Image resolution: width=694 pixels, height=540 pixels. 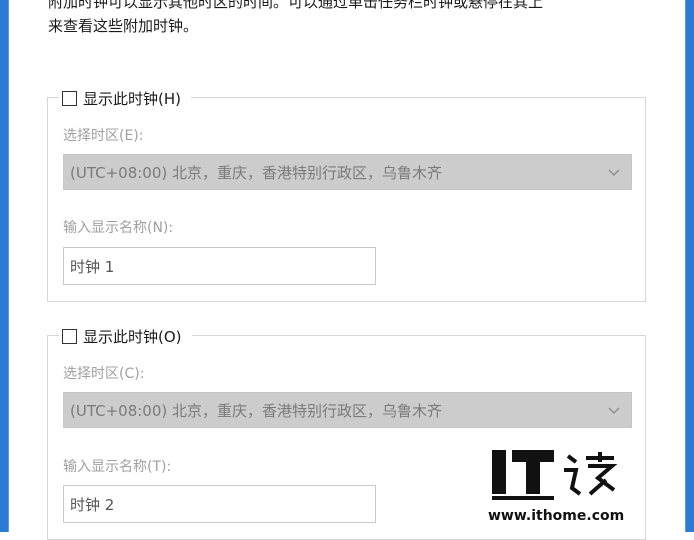 I want to click on ithome-logo-chinese, so click(x=591, y=474).